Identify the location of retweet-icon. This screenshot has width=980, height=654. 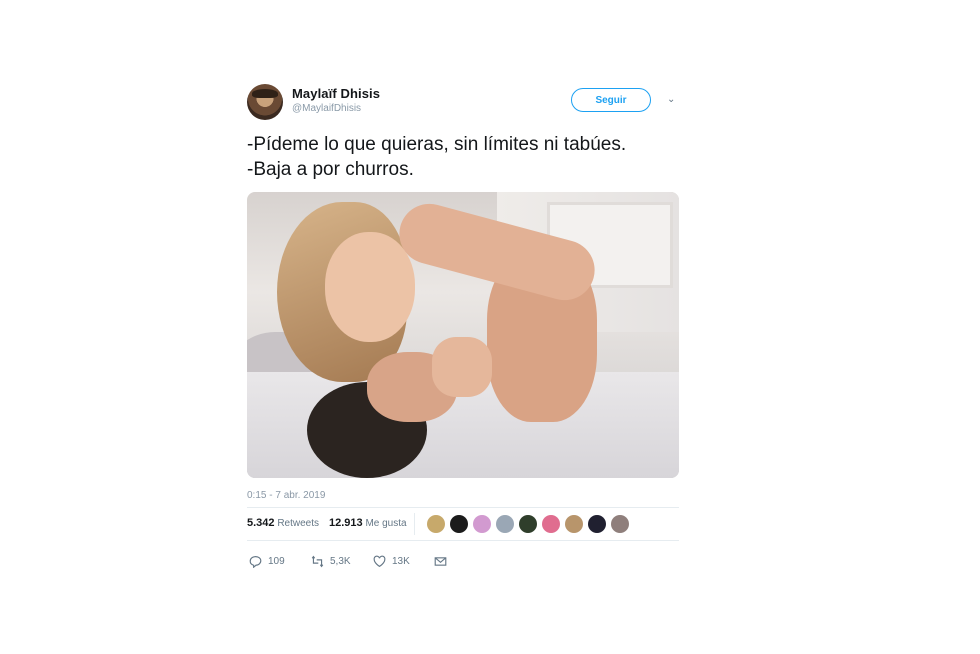
(317, 561).